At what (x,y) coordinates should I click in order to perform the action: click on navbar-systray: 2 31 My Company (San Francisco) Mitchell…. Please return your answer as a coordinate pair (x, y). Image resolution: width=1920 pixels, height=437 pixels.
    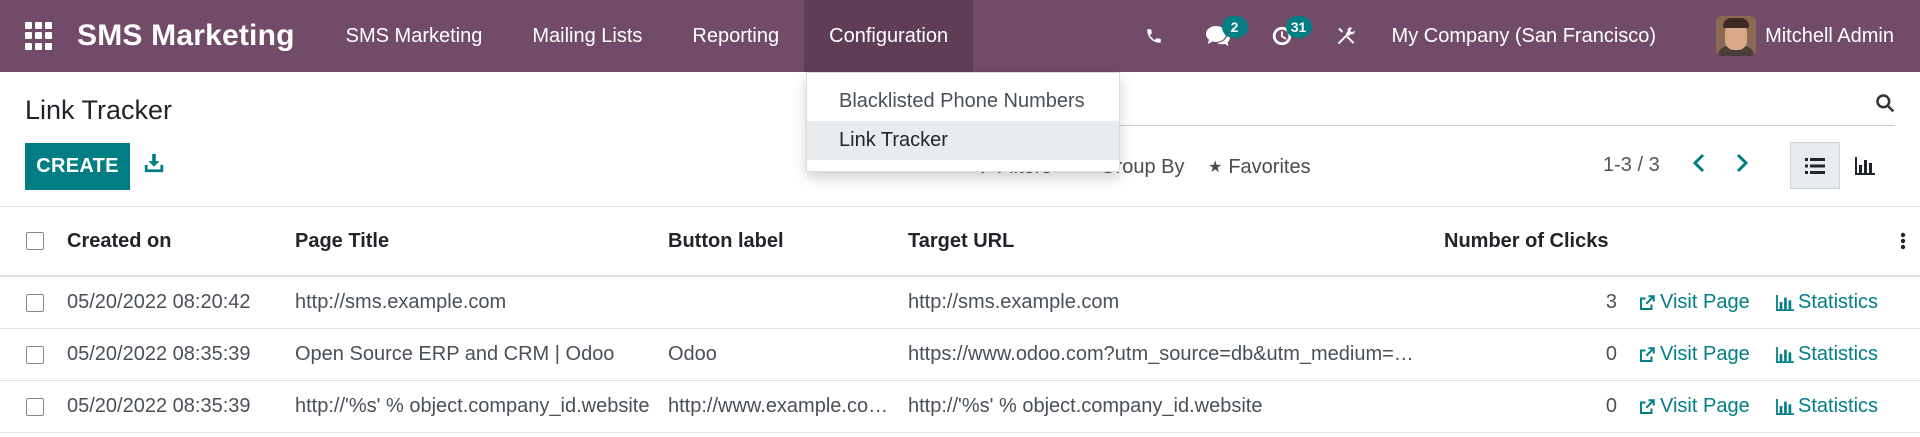
    Looking at the image, I should click on (1521, 36).